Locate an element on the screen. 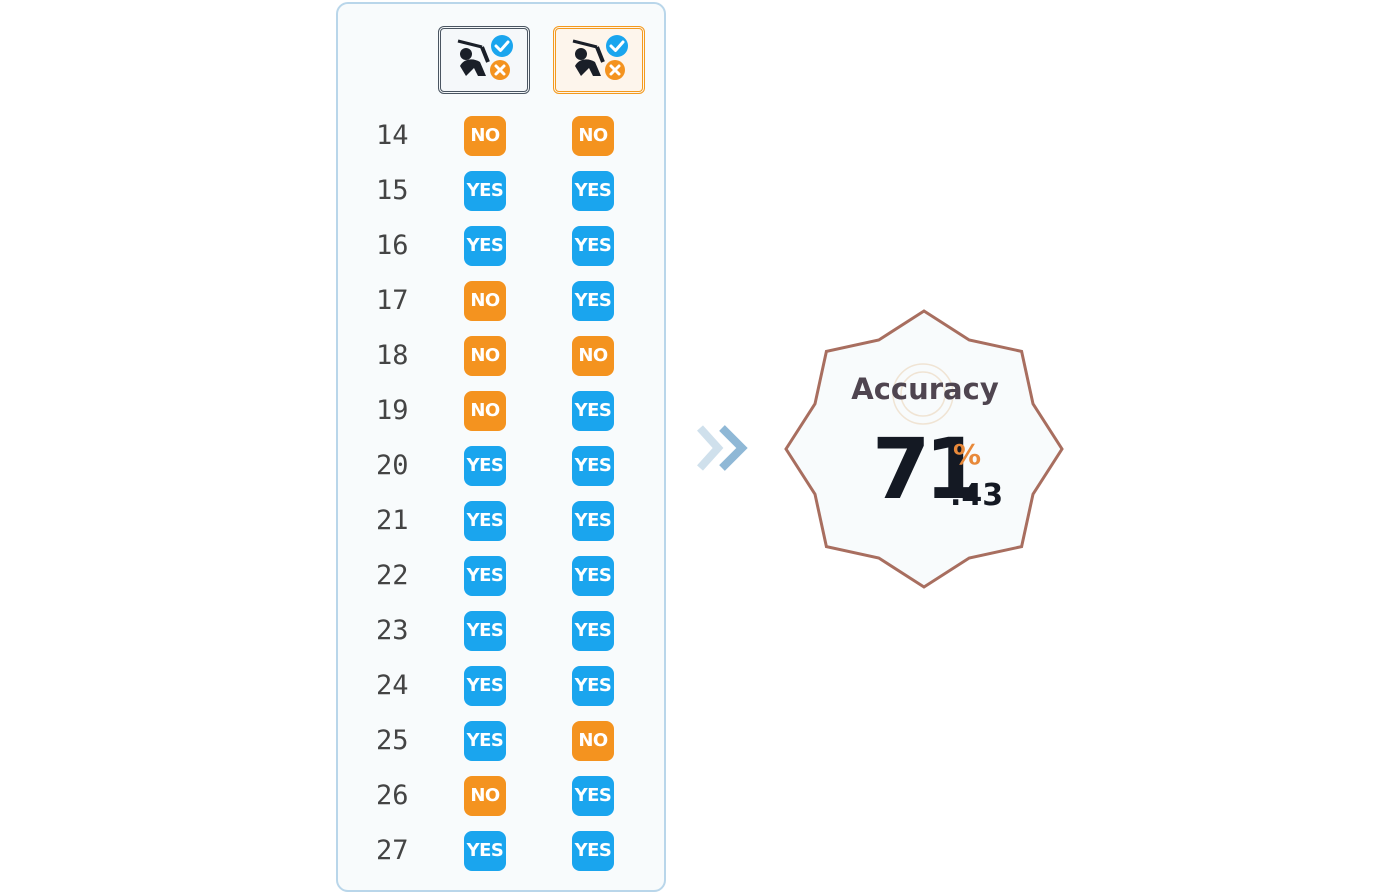 The width and height of the screenshot is (1400, 896). row-number: 26 is located at coordinates (392, 795).